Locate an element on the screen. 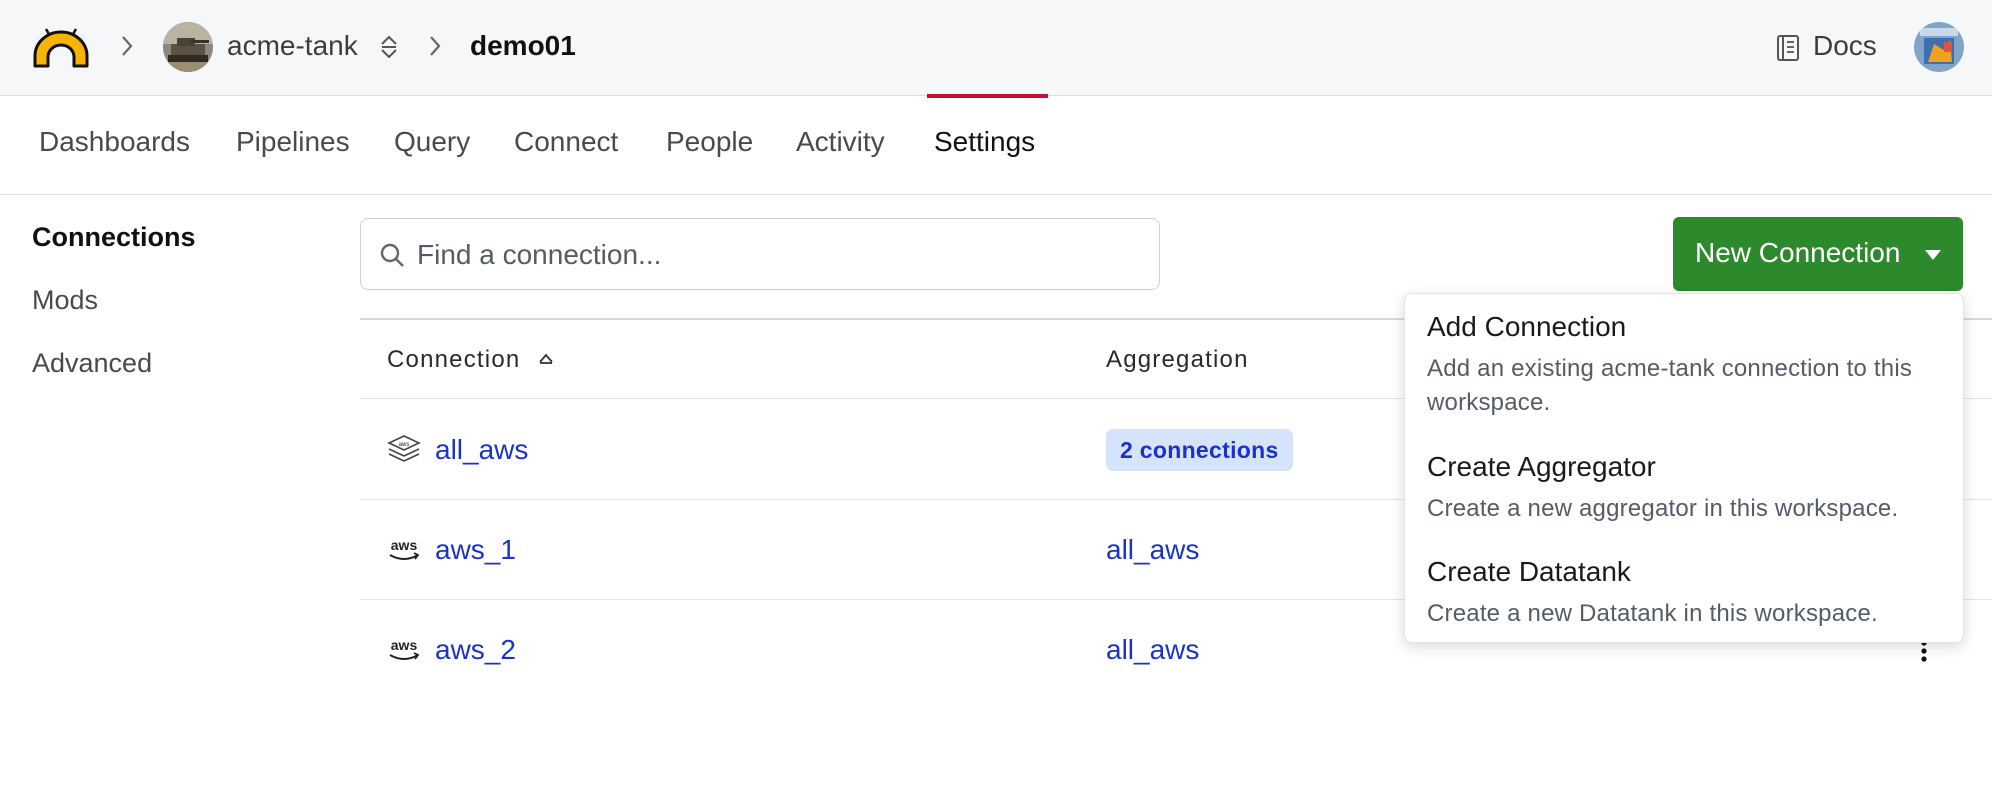 Image resolution: width=1992 pixels, height=788 pixels. sort-ascending-icon is located at coordinates (546, 359).